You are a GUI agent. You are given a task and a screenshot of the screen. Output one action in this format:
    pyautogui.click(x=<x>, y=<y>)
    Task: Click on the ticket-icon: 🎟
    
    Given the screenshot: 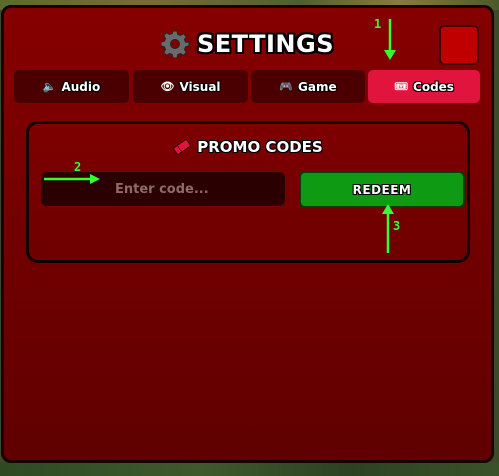 What is the action you would take?
    pyautogui.click(x=401, y=86)
    